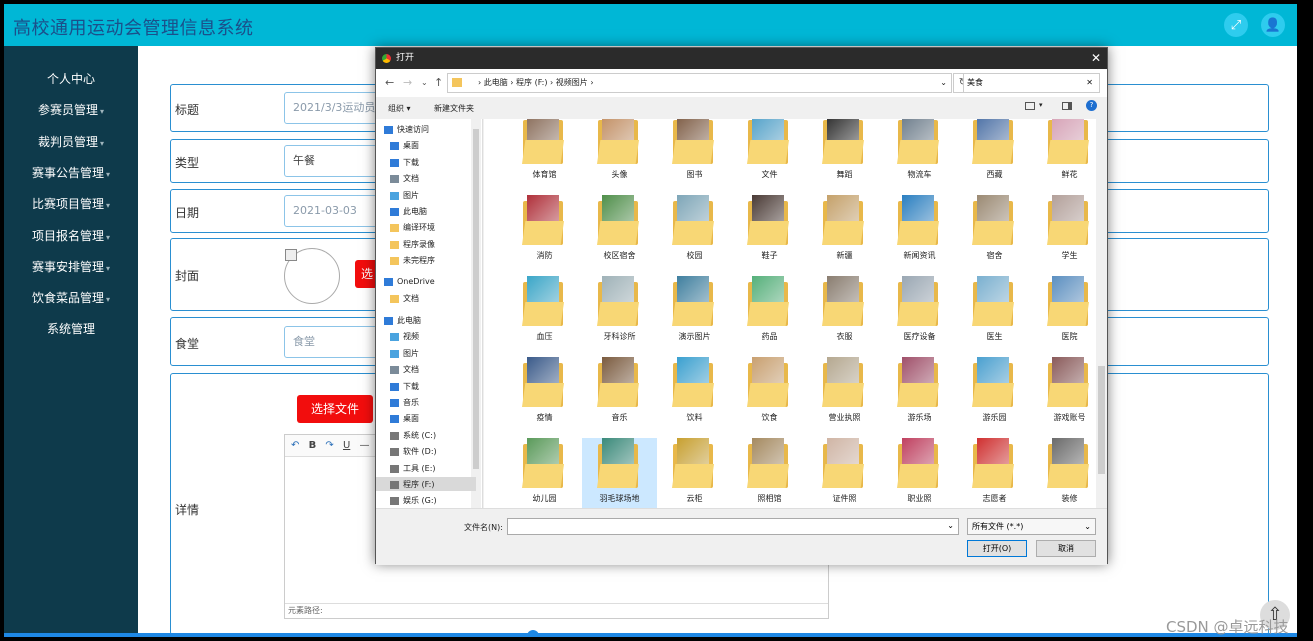 The width and height of the screenshot is (1313, 641). I want to click on folder-tile: 游戏账号, so click(1064, 397).